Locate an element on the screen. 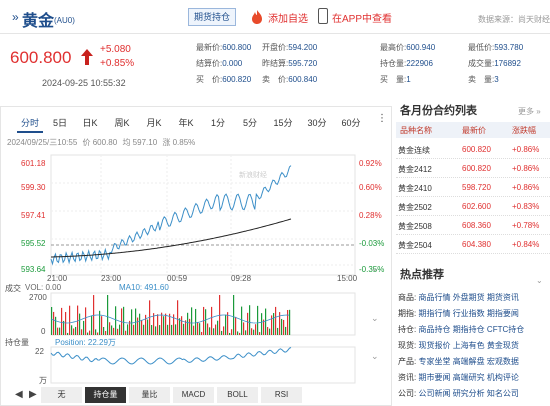 Image resolution: width=550 pixels, height=406 pixels. contract-name: 黄金2412 is located at coordinates (415, 169).